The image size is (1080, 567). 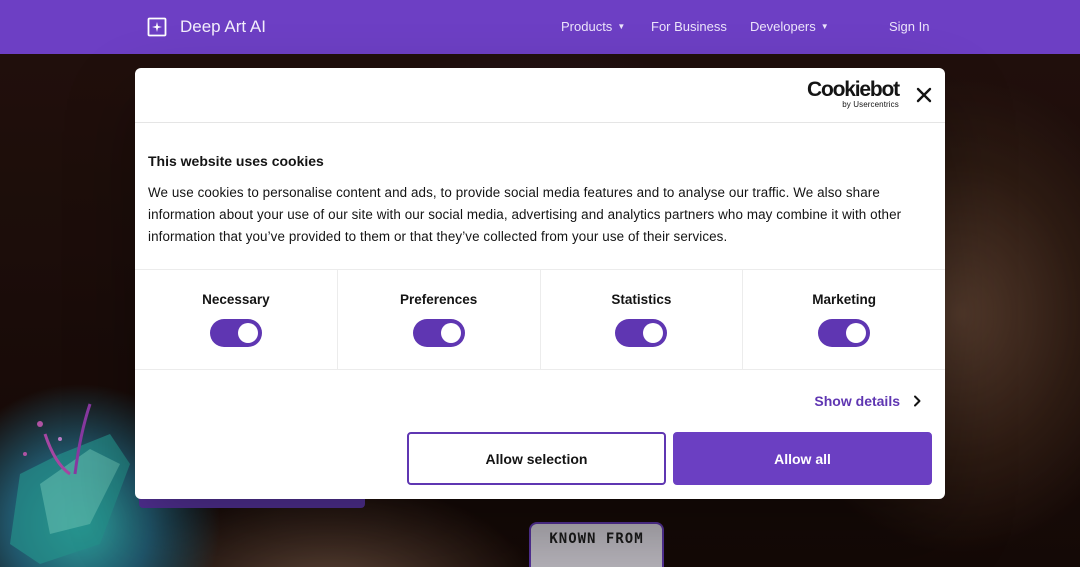 I want to click on nav-products: Products ▼, so click(x=593, y=26).